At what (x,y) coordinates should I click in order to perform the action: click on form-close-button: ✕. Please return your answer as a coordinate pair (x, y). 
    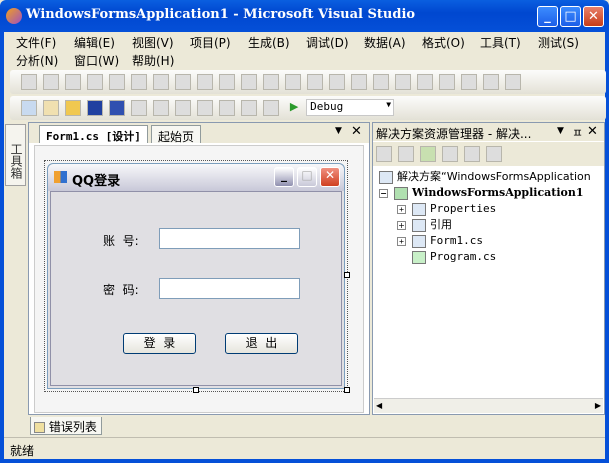
    Looking at the image, I should click on (330, 177).